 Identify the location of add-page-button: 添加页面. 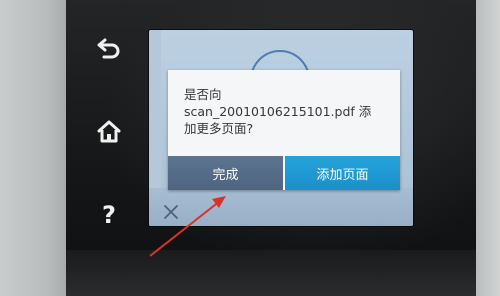
(341, 173).